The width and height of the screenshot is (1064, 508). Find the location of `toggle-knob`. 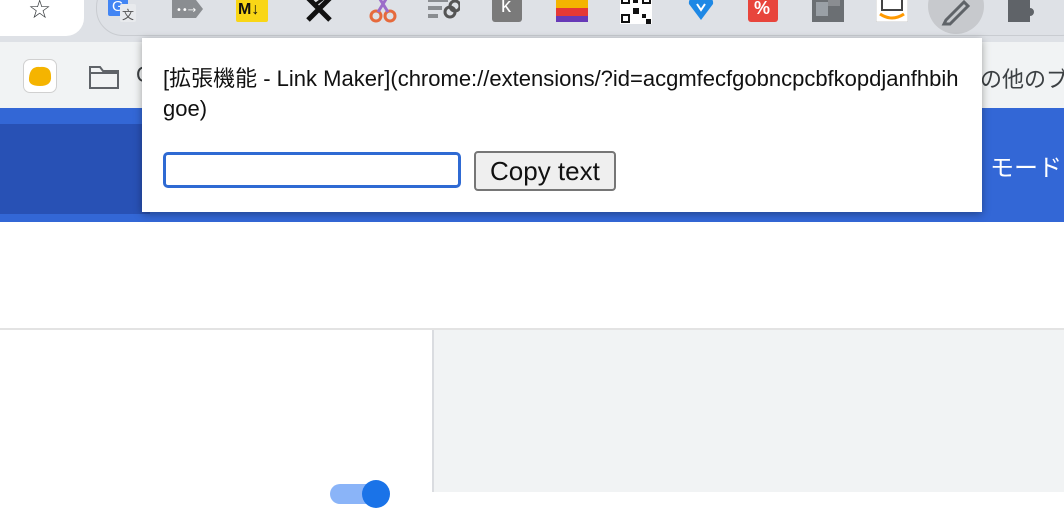

toggle-knob is located at coordinates (376, 494).